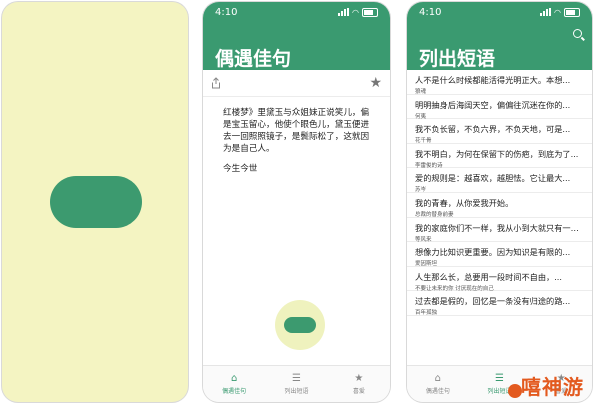 This screenshot has height=406, width=594. I want to click on quote-source: 今生今世, so click(240, 169).